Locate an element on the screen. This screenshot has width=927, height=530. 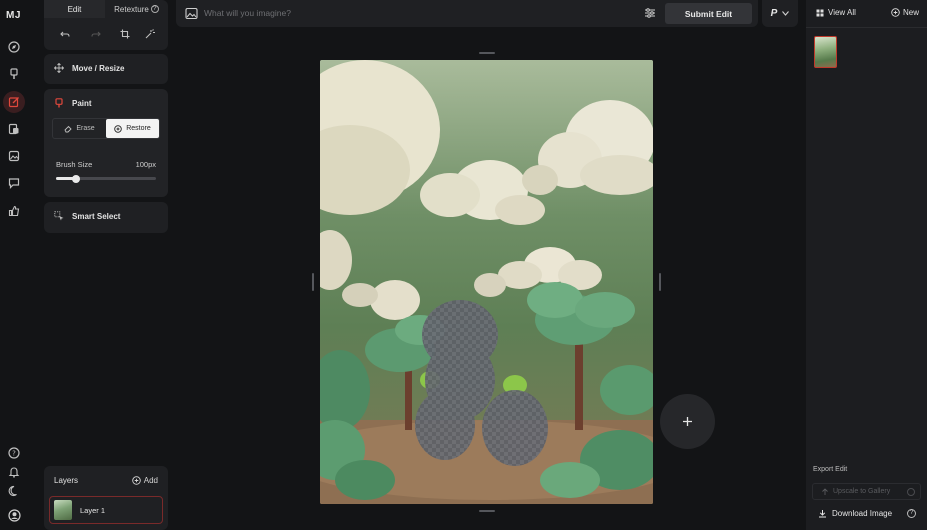
erase-button: Erase is located at coordinates (79, 128).